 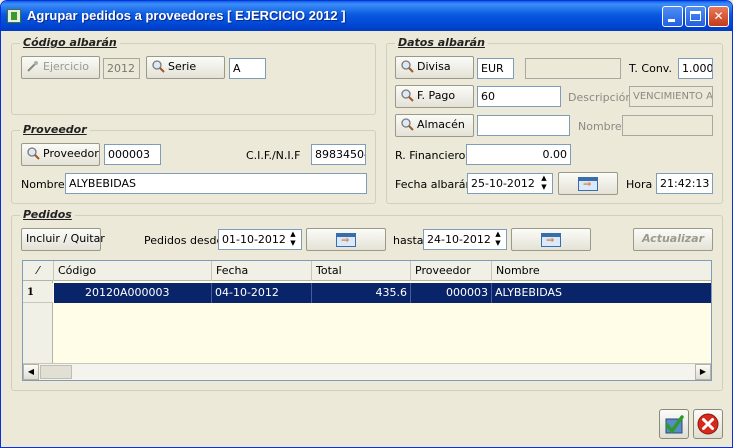 I want to click on minimize-icon, so click(x=671, y=20).